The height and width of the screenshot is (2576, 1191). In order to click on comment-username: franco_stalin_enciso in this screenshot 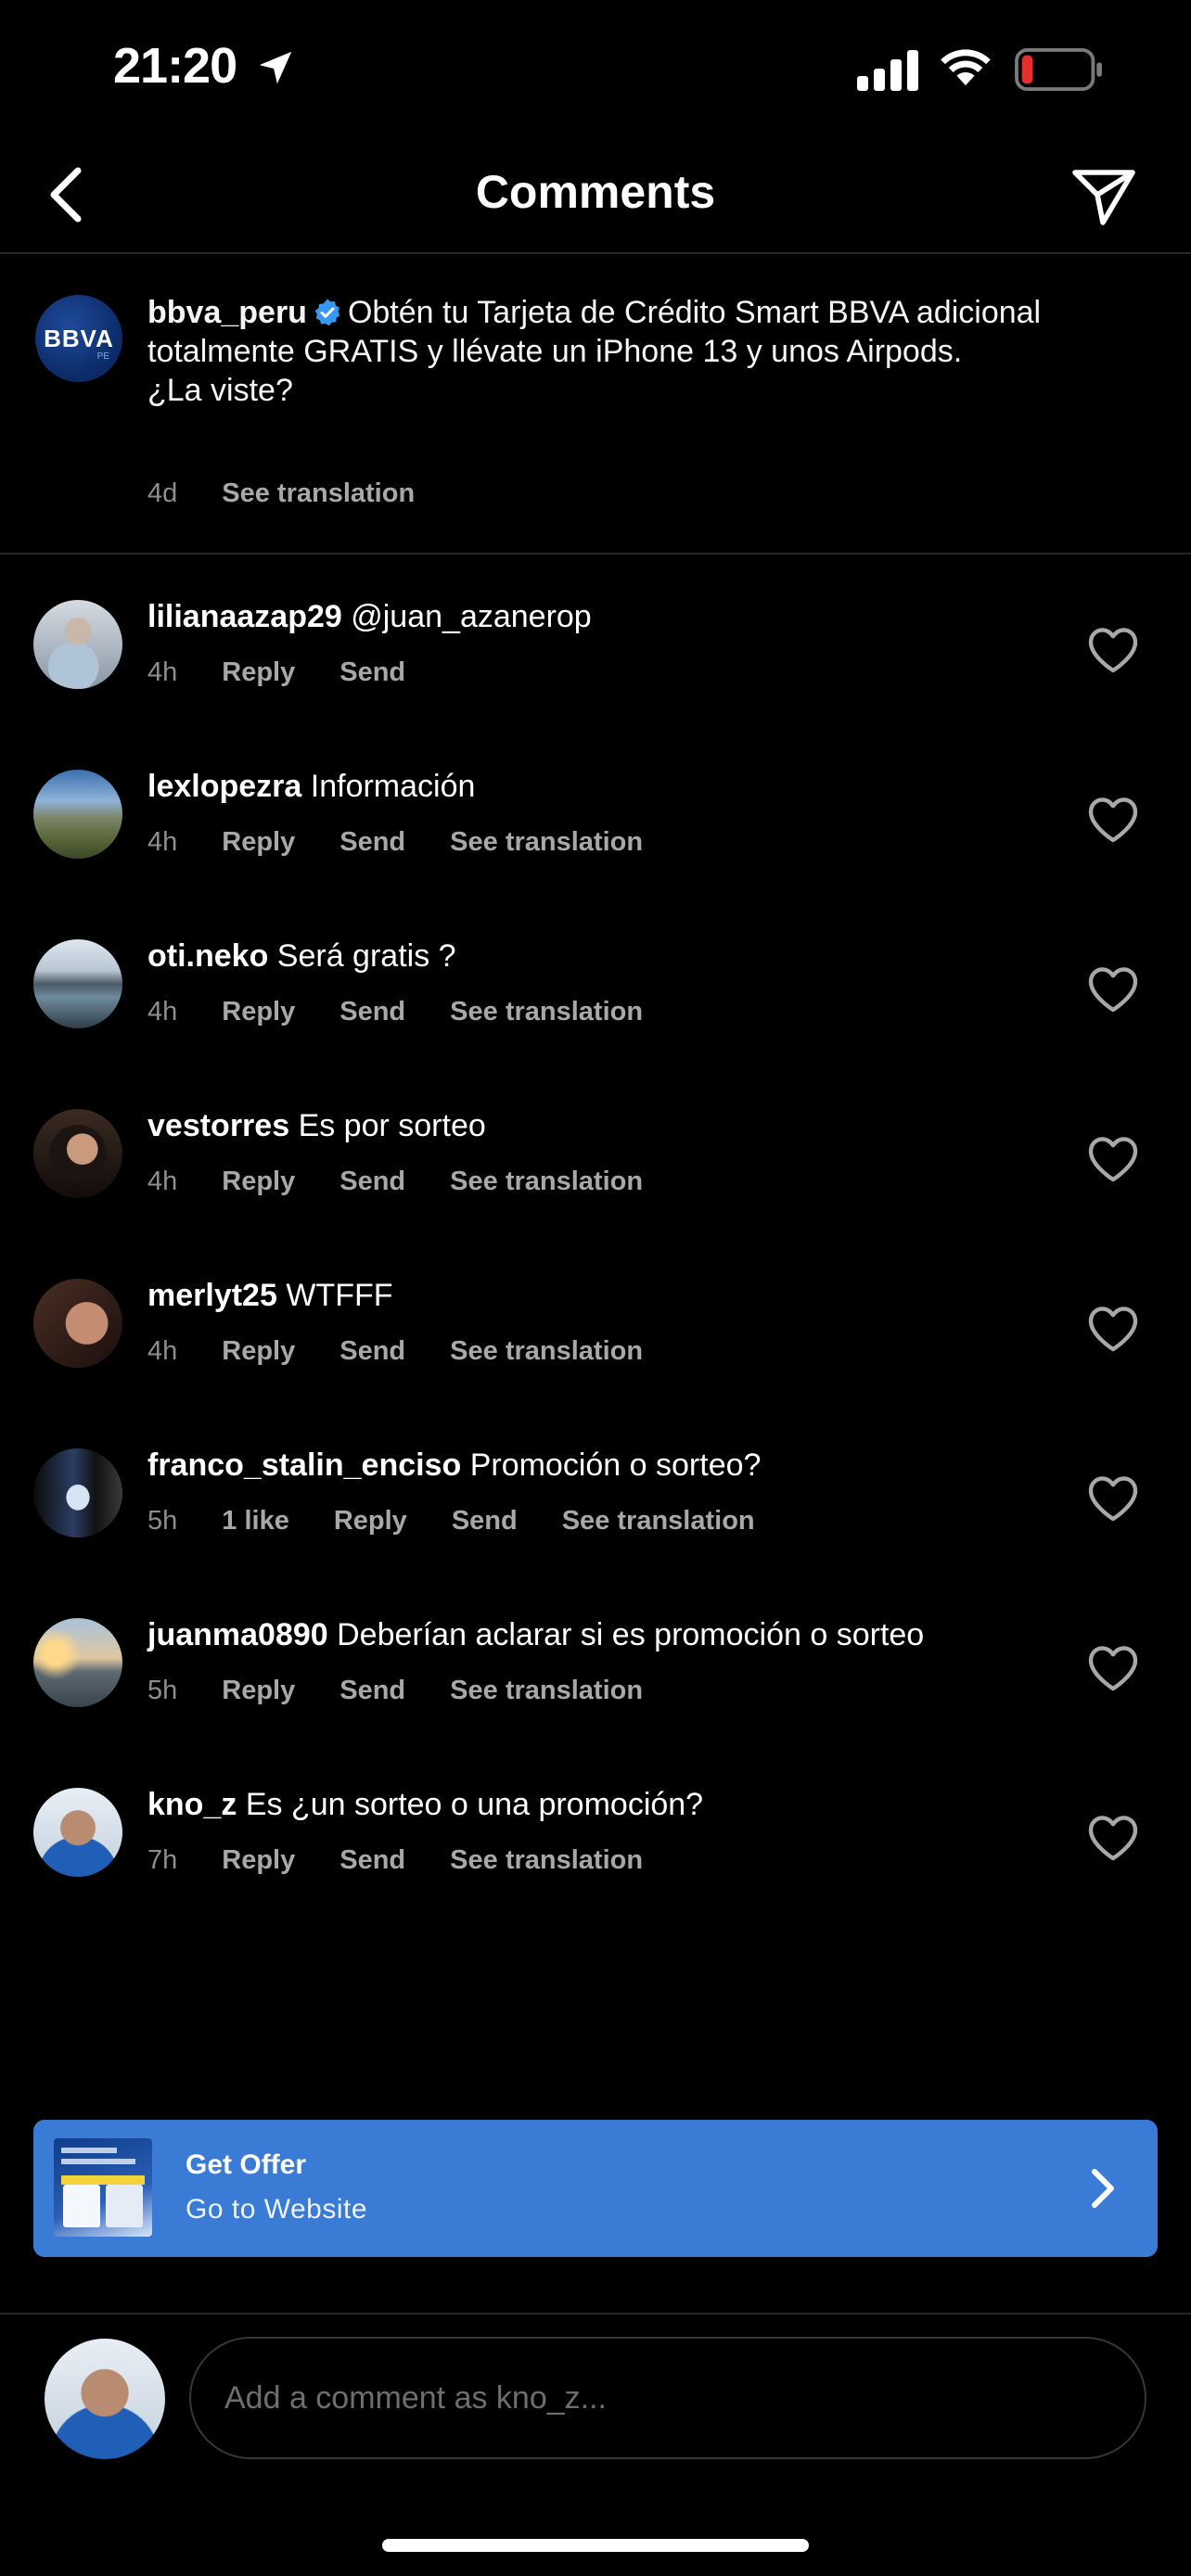, I will do `click(304, 1465)`.